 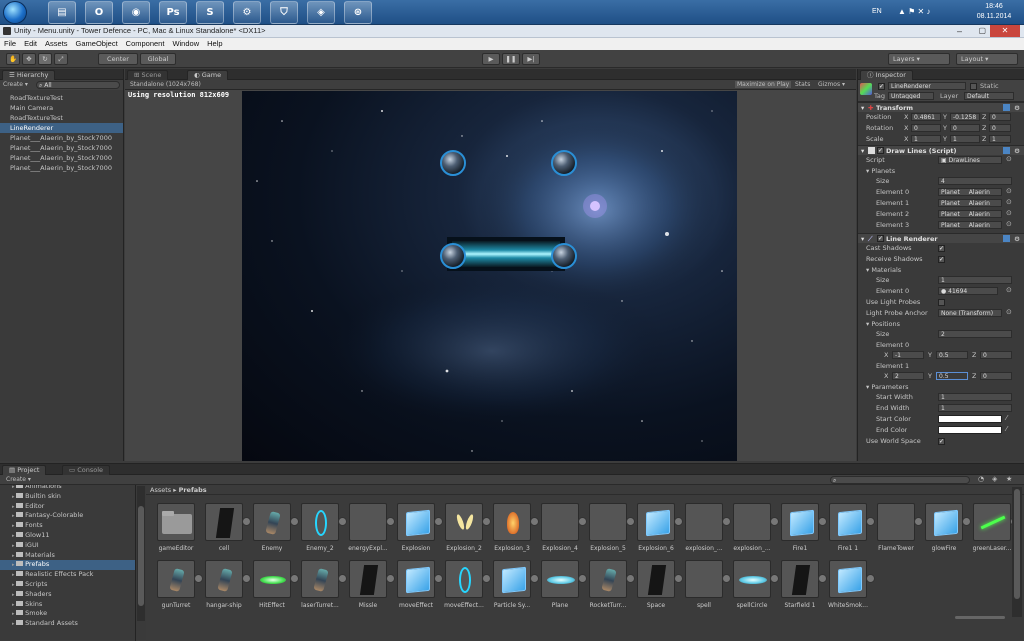 What do you see at coordinates (67, 595) in the screenshot?
I see `folder-item: ▸ Shaders` at bounding box center [67, 595].